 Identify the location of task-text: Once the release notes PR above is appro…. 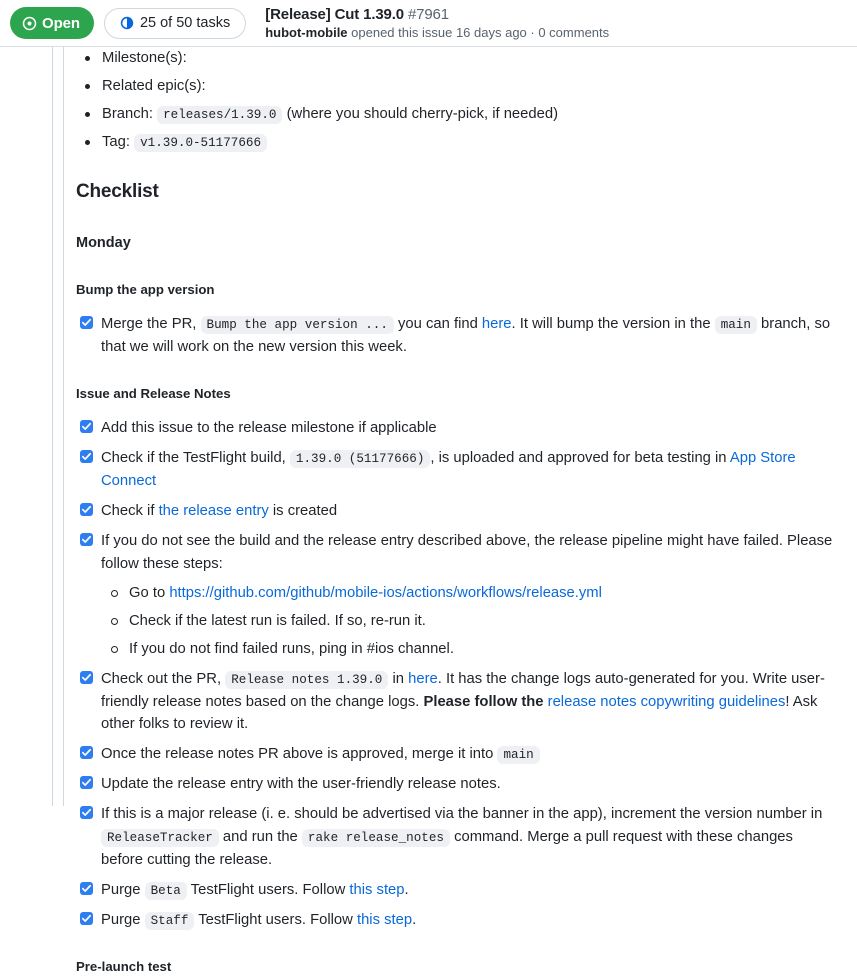
(299, 754).